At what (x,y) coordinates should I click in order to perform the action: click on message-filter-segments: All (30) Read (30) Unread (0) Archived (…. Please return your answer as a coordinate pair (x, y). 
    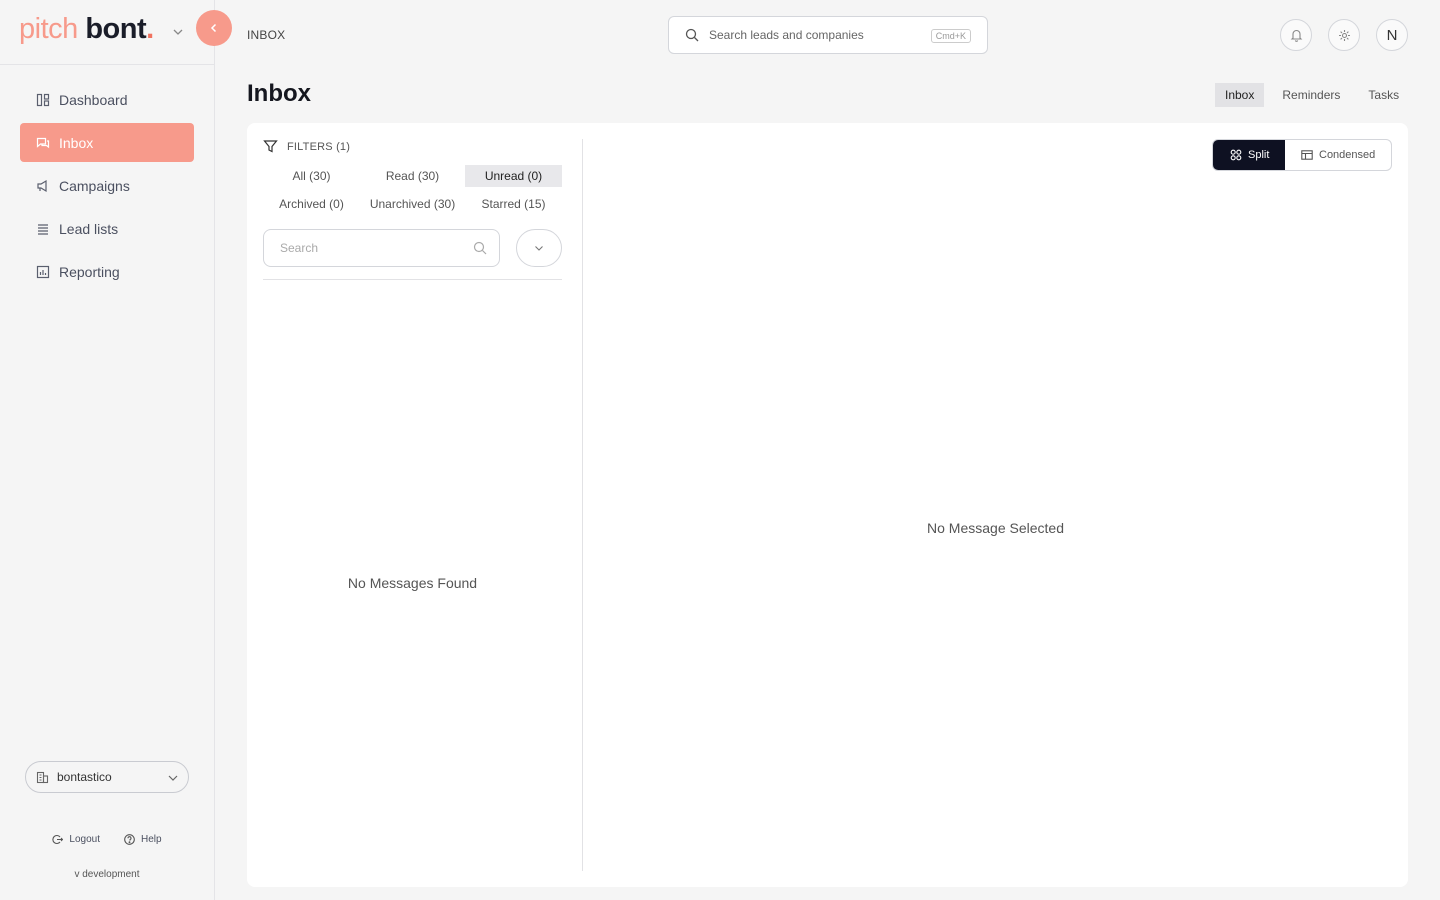
    Looking at the image, I should click on (412, 190).